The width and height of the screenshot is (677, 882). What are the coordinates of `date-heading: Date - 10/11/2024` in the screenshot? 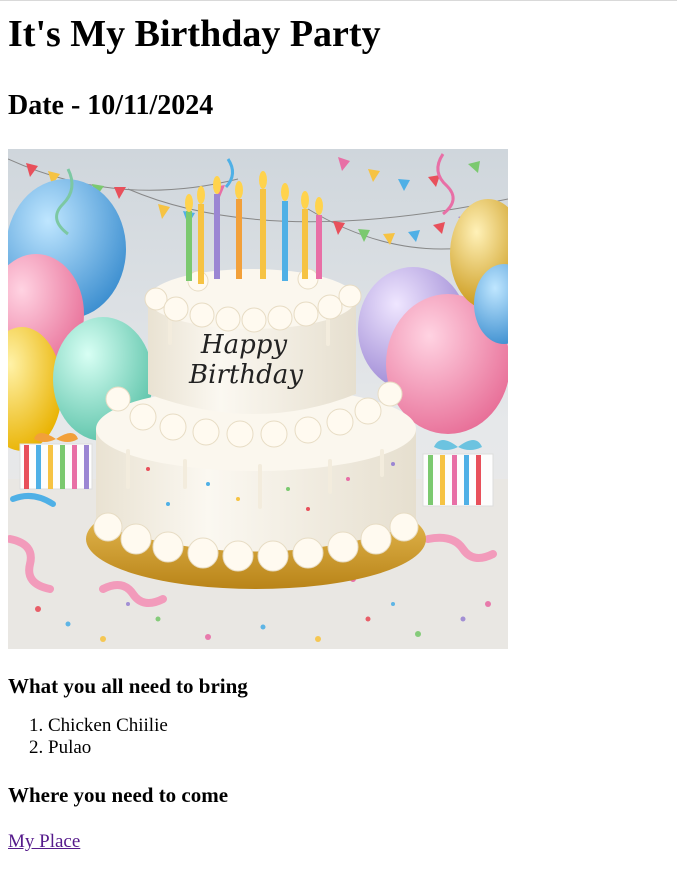 It's located at (111, 105).